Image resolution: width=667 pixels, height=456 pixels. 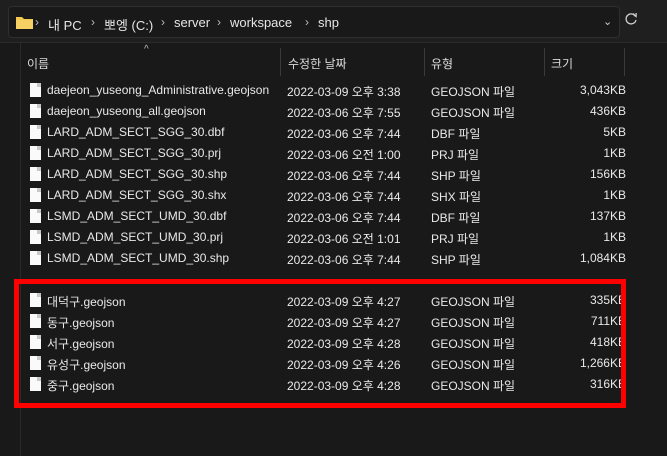 What do you see at coordinates (344, 239) in the screenshot?
I see `file-date: 2022-03-06 오전 1:01` at bounding box center [344, 239].